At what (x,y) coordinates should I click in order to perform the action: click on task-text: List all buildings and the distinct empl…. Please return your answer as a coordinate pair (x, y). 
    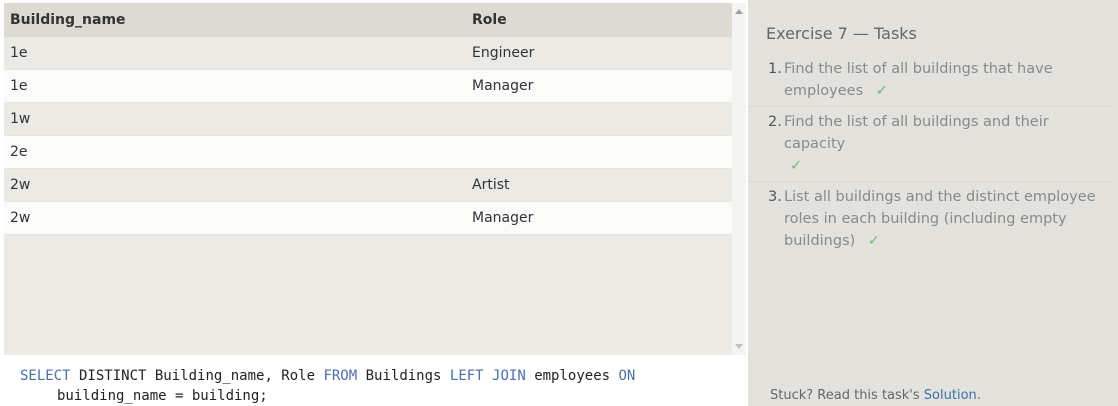
    Looking at the image, I should click on (940, 219).